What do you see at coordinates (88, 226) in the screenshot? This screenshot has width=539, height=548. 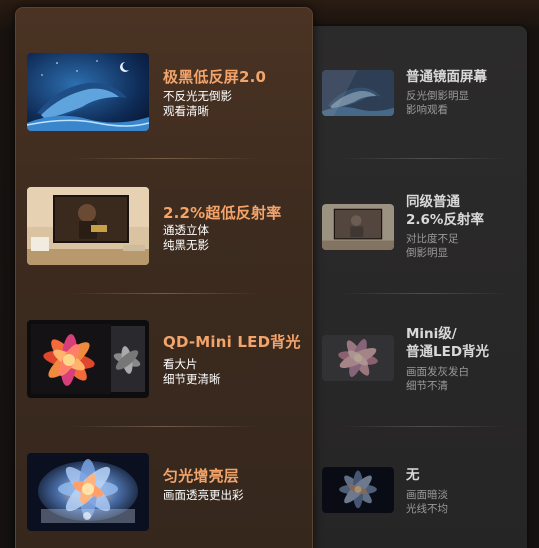 I see `tv-living-room-image` at bounding box center [88, 226].